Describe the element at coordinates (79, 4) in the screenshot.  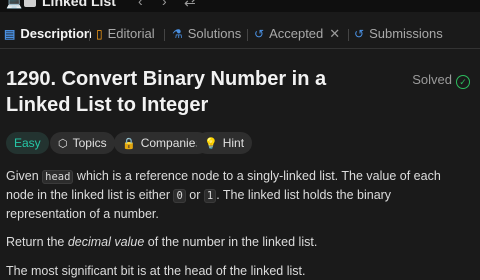
I see `problem-list-title: Linked List` at that location.